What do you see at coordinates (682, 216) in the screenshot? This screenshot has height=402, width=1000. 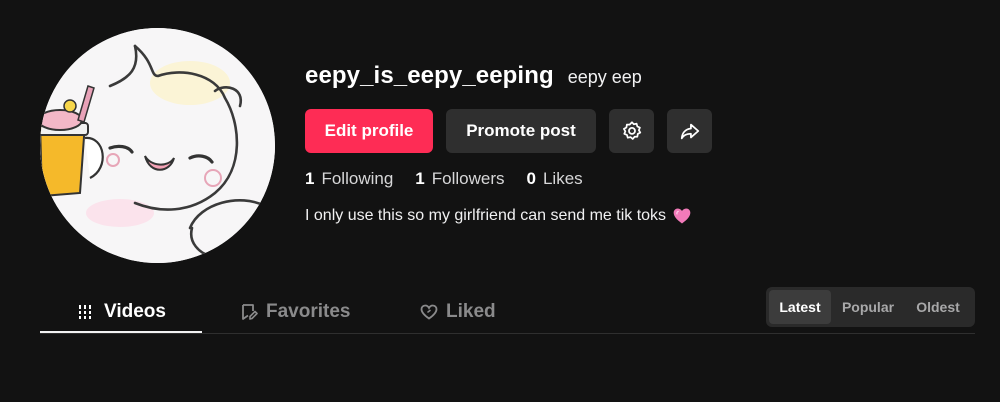 I see `pink-heart-icon` at bounding box center [682, 216].